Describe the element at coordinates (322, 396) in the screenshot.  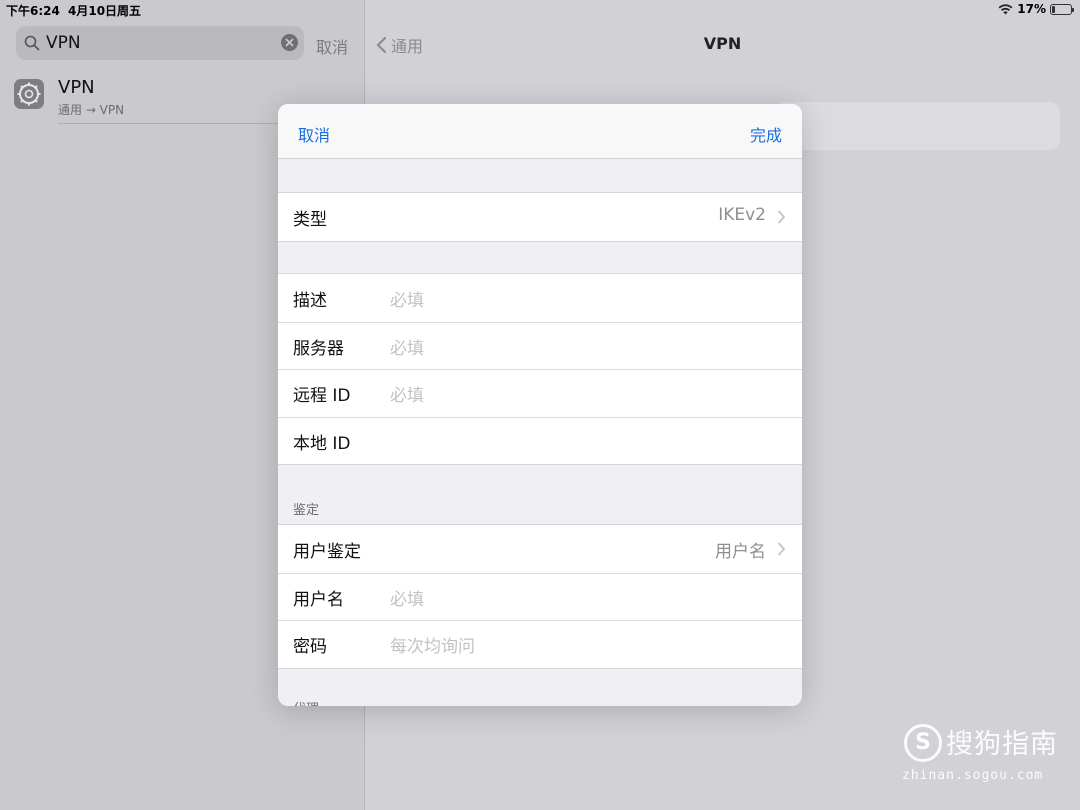
I see `remote-id-label: 远程 ID` at that location.